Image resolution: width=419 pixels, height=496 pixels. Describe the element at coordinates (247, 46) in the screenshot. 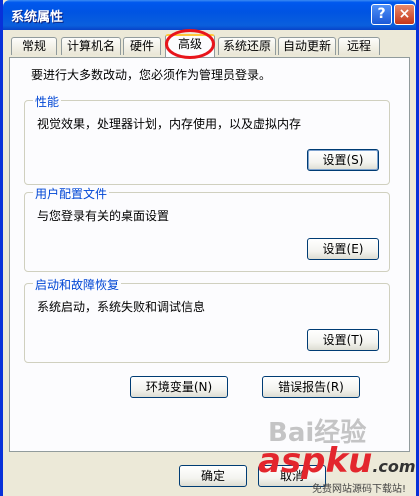

I see `tab-system-restore: 系统还原` at that location.